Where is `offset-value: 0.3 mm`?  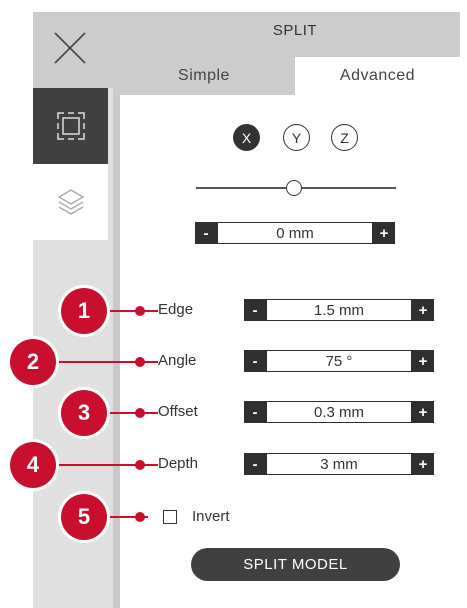
offset-value: 0.3 mm is located at coordinates (339, 412).